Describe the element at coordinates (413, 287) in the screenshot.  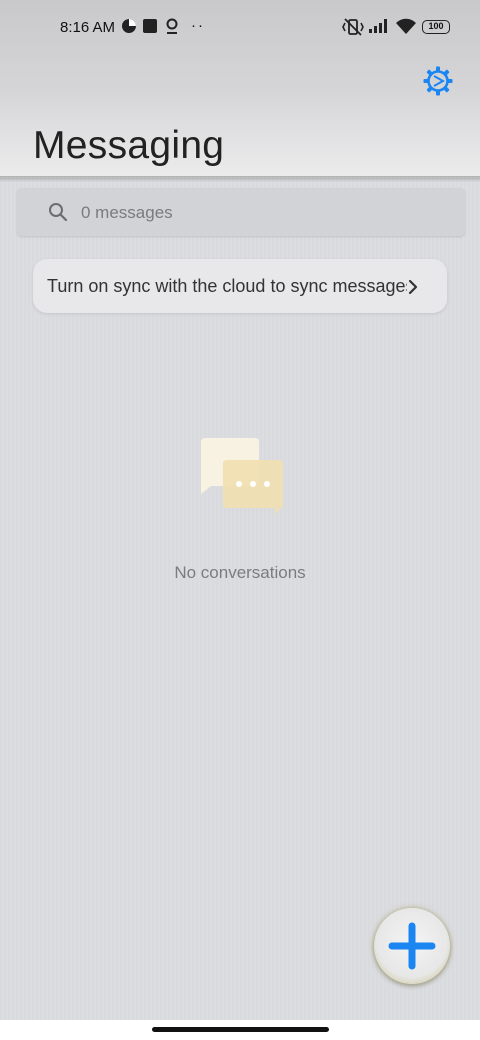
I see `chevron-right-icon` at that location.